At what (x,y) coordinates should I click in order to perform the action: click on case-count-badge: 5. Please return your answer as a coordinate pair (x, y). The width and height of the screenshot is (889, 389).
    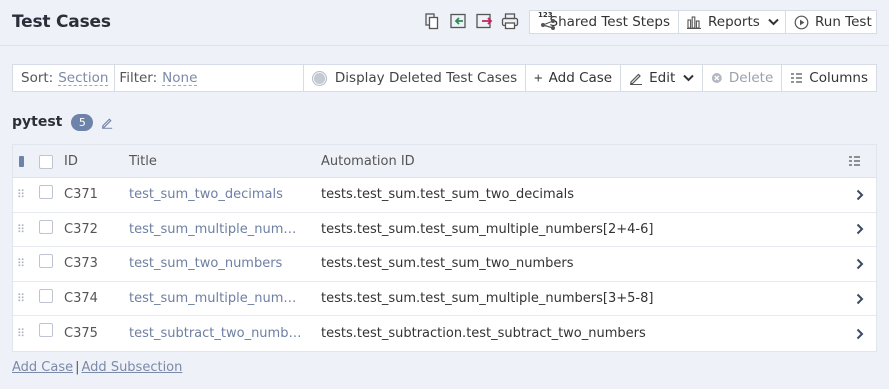
    Looking at the image, I should click on (82, 122).